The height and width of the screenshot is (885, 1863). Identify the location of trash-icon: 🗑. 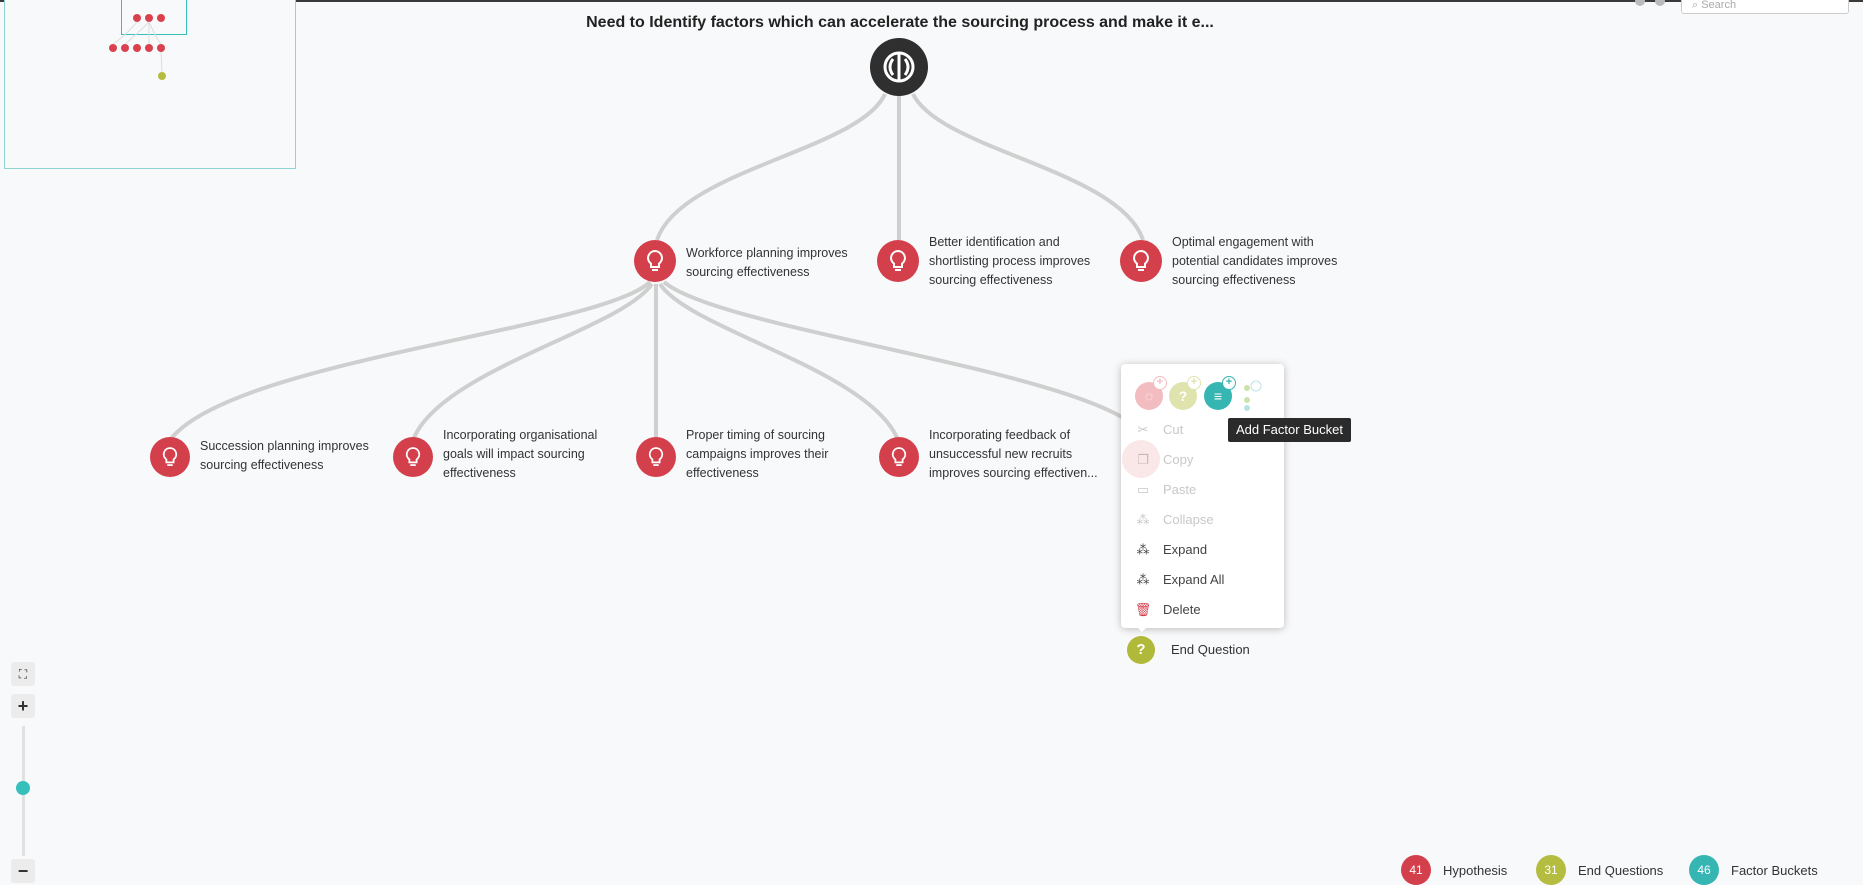
(1143, 609).